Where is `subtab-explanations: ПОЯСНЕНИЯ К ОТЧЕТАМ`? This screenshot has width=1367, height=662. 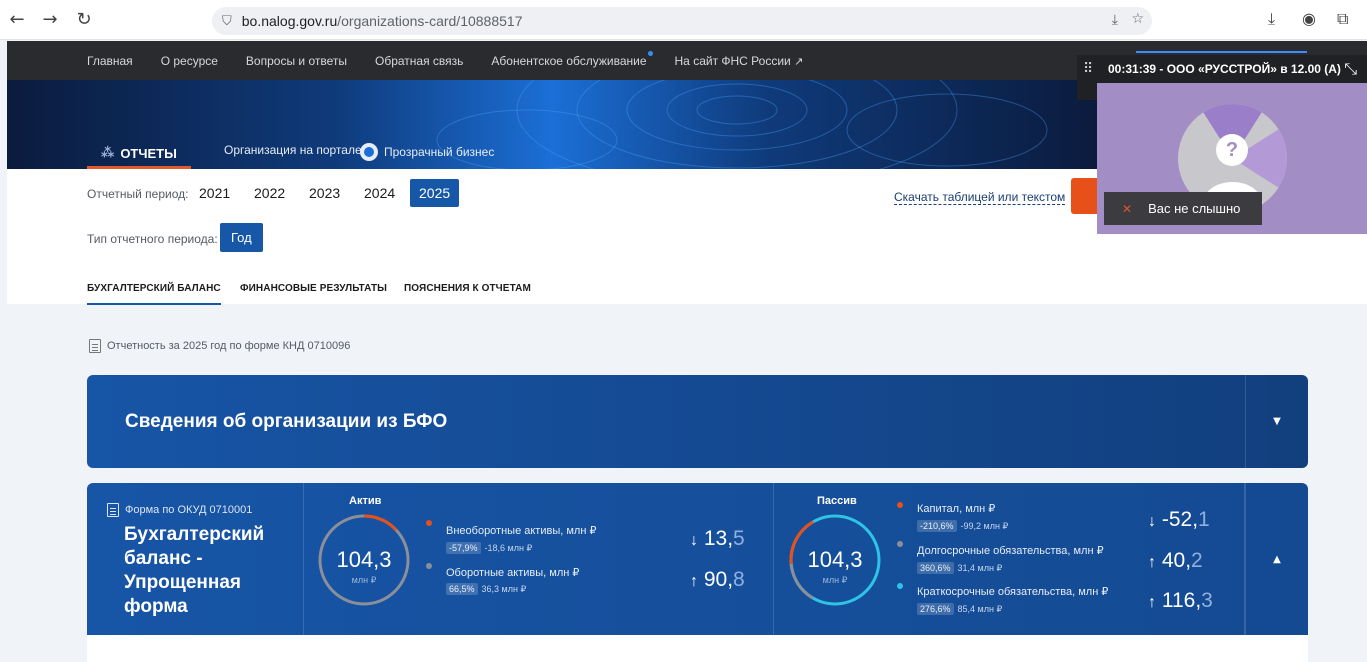
subtab-explanations: ПОЯСНЕНИЯ К ОТЧЕТАМ is located at coordinates (467, 288).